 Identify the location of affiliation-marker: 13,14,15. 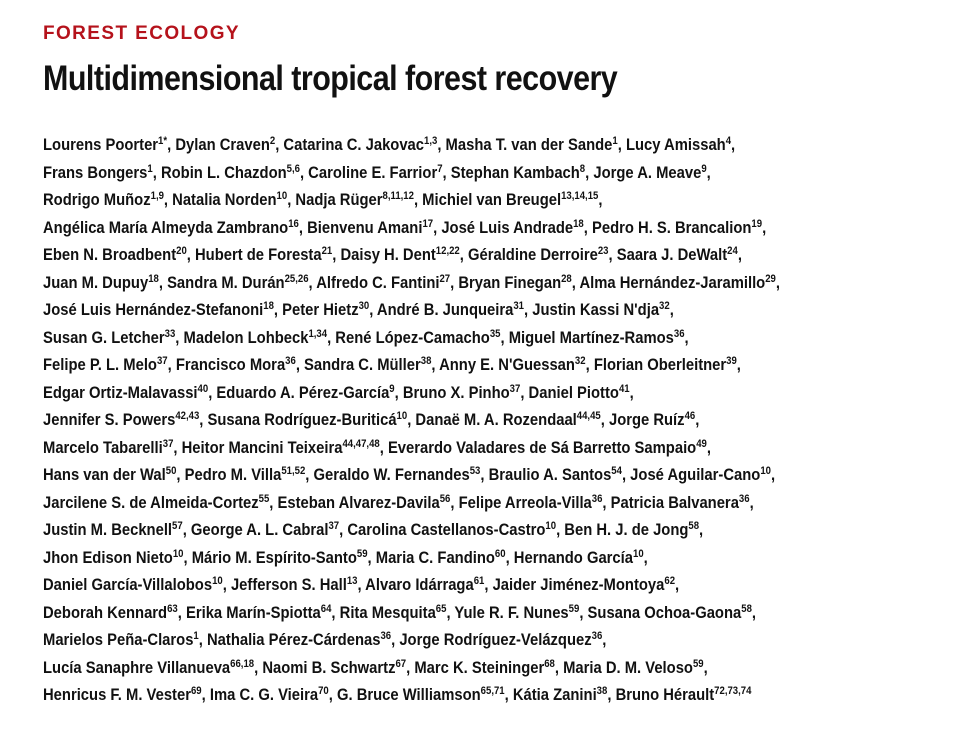
(580, 196).